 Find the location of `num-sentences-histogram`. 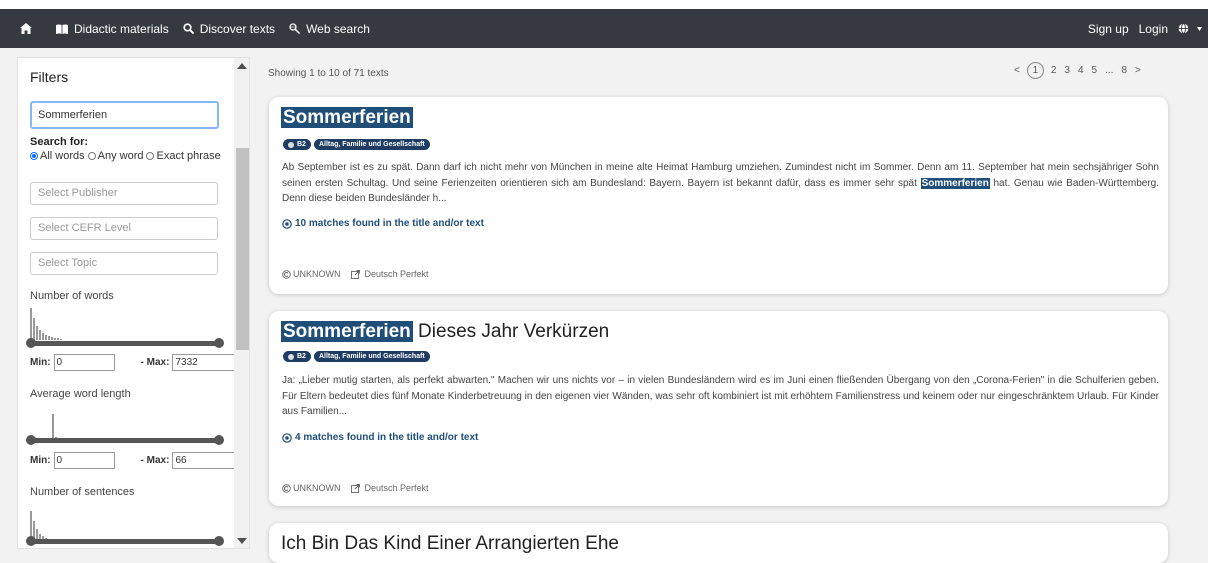

num-sentences-histogram is located at coordinates (70, 526).